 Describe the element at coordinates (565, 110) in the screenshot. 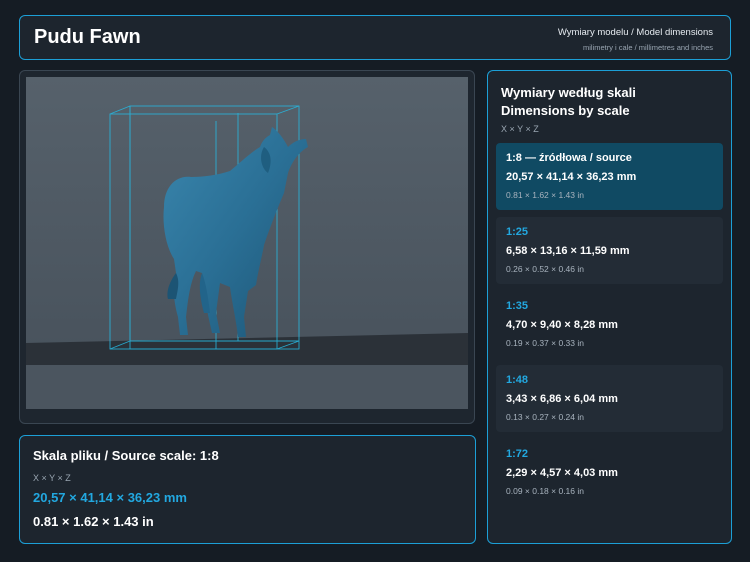

I see `scales-title-en: Dimensions by scale` at that location.